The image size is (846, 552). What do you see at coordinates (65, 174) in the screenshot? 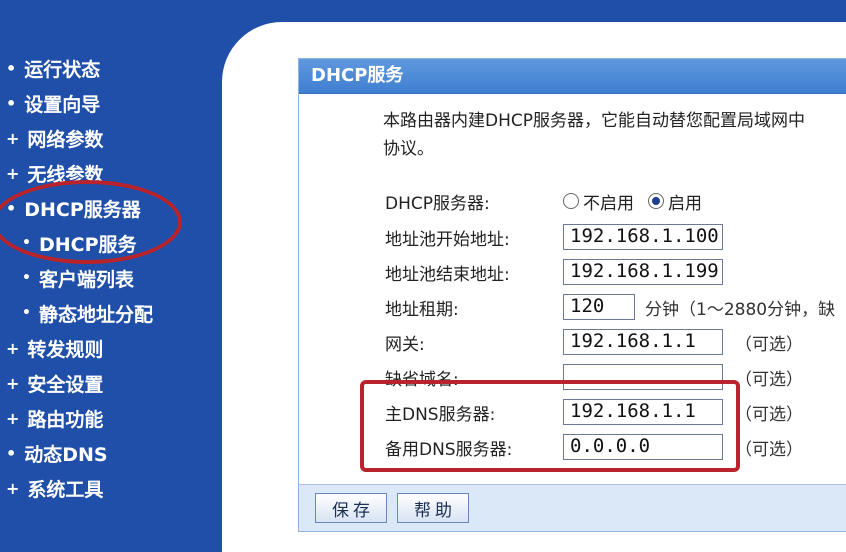
I see `sidebar-item-label: 无线参数` at bounding box center [65, 174].